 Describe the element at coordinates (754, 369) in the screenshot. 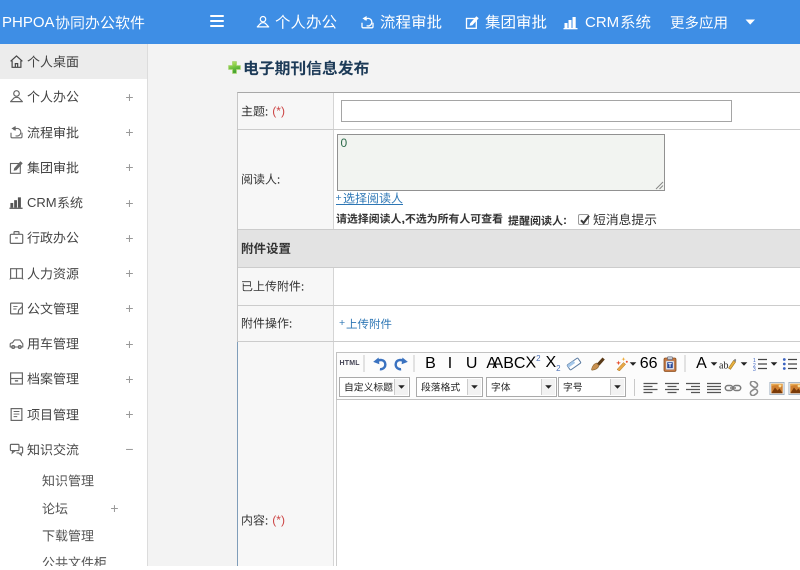

I see `svg-text: 3` at that location.